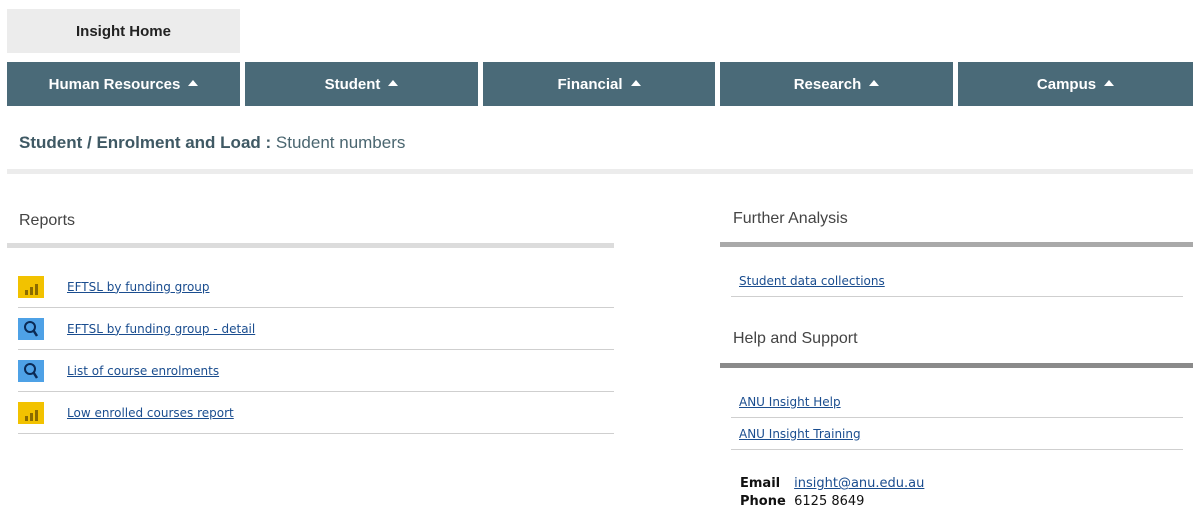 This screenshot has width=1193, height=513. What do you see at coordinates (114, 84) in the screenshot?
I see `nav-label: Human Resources` at bounding box center [114, 84].